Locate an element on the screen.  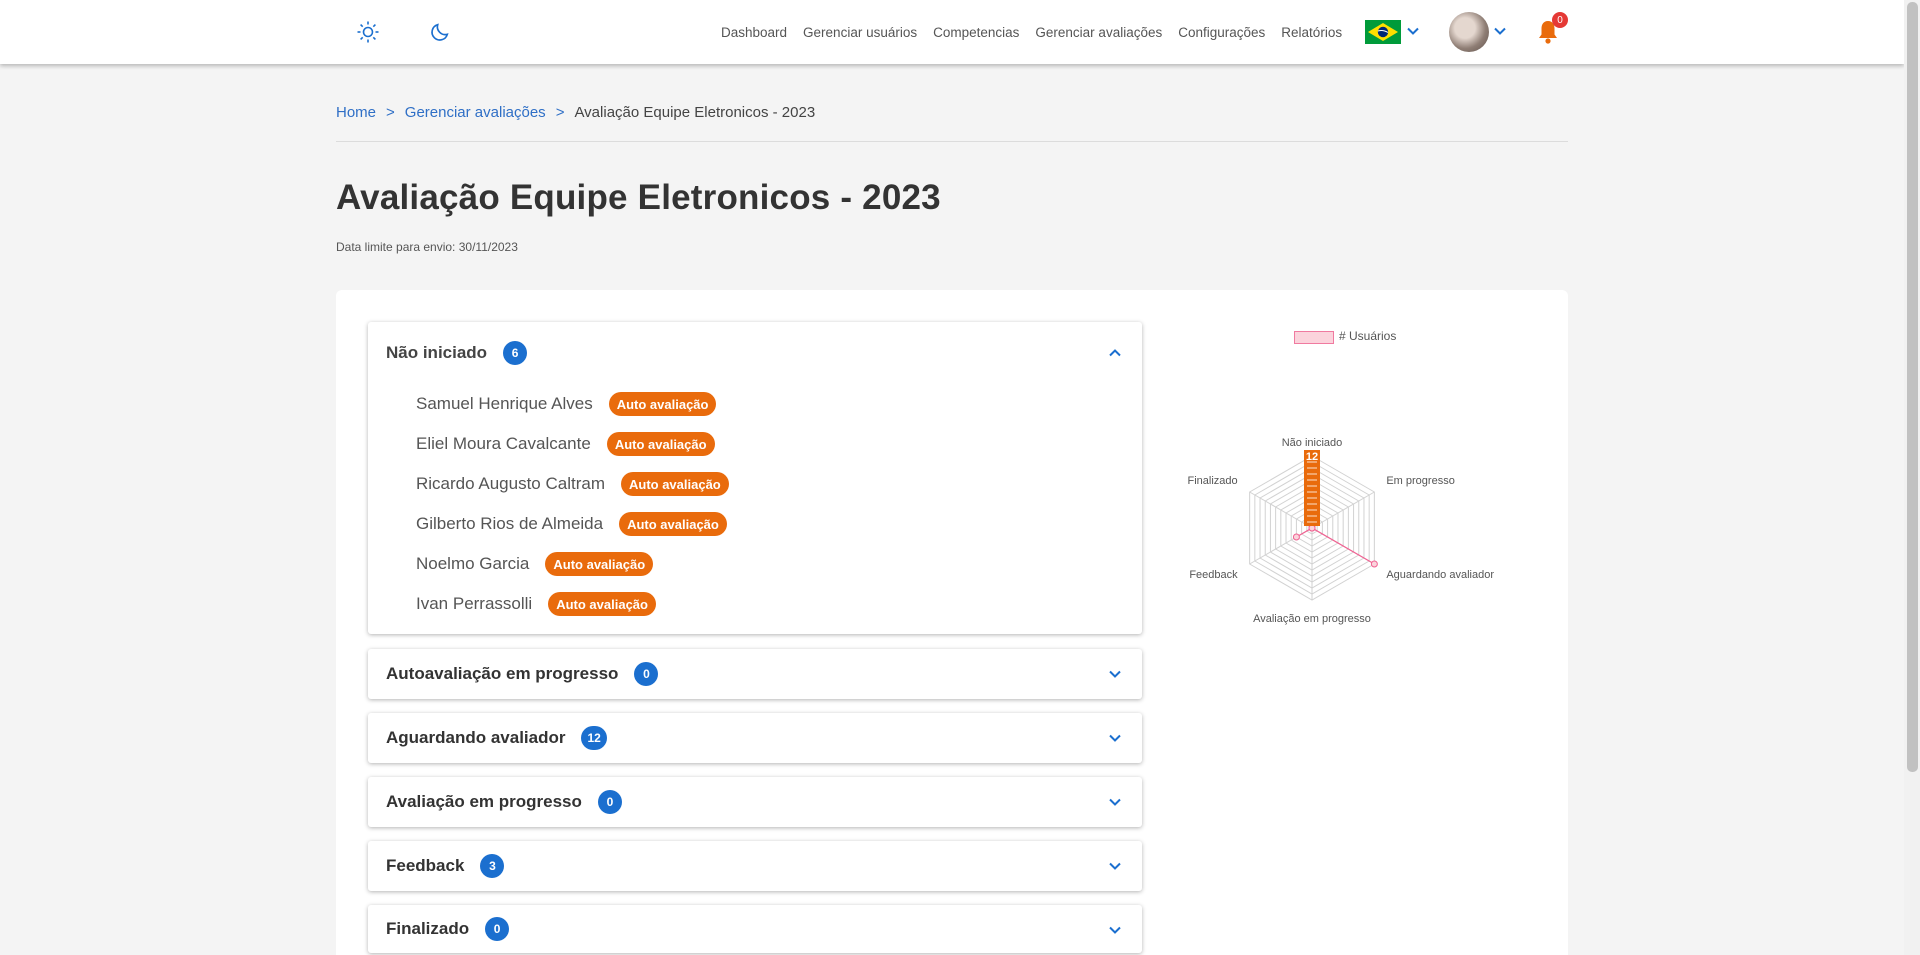
list-item: Noelmo Garcia Auto avaliação is located at coordinates (755, 564).